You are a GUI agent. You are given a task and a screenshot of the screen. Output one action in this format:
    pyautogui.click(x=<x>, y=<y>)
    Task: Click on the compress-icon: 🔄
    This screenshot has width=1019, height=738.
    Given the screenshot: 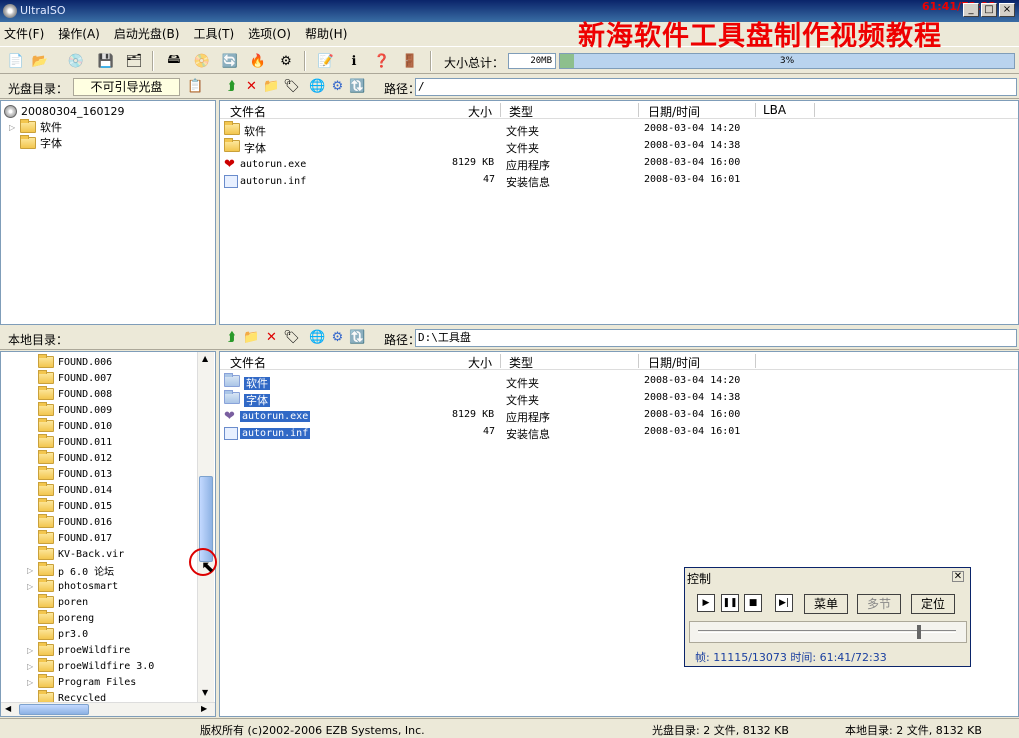 What is the action you would take?
    pyautogui.click(x=230, y=61)
    